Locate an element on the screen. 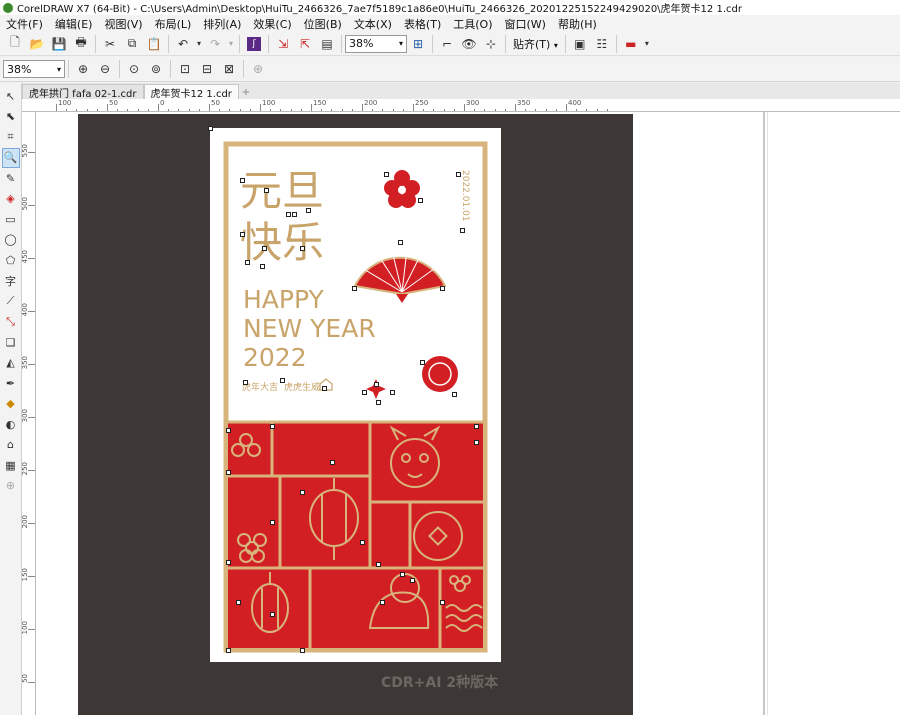  smart-fill-icon: ◐ is located at coordinates (11, 424).